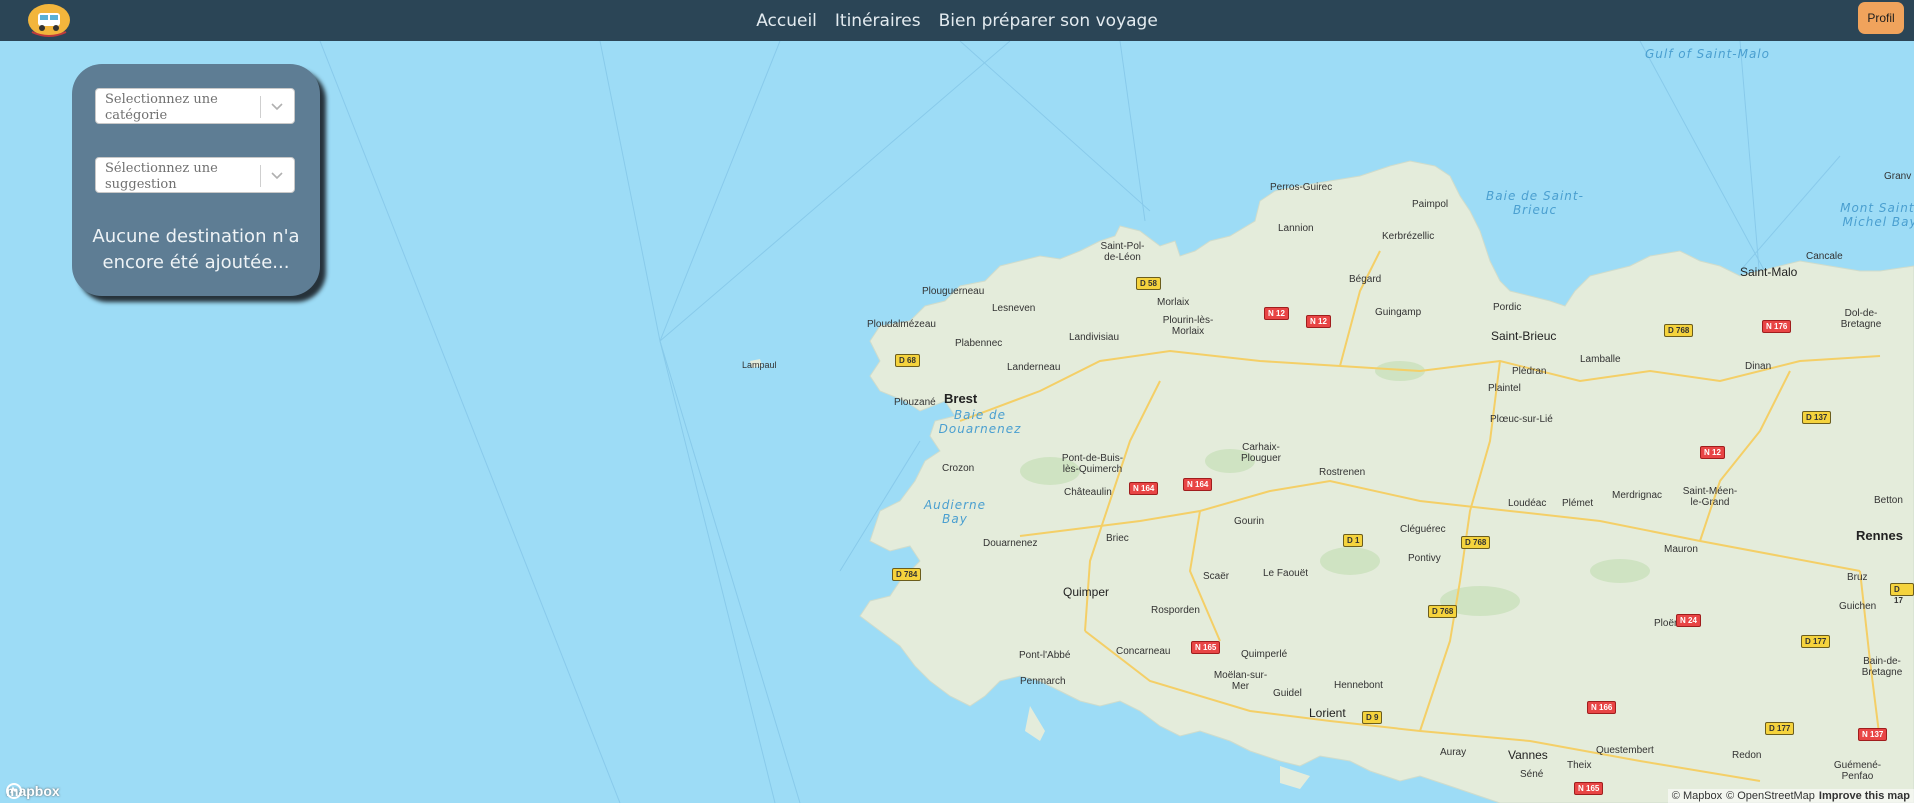  I want to click on city-betton: Betton, so click(1888, 500).